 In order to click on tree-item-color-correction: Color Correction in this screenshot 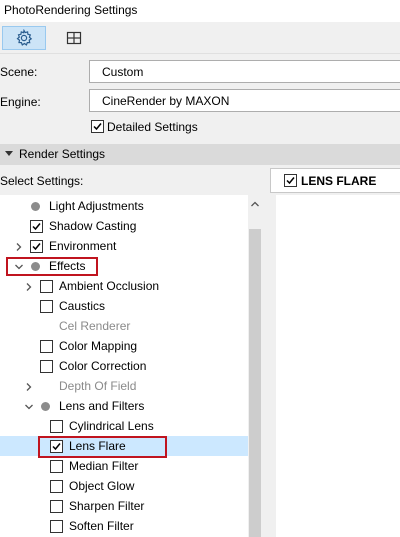, I will do `click(124, 366)`.